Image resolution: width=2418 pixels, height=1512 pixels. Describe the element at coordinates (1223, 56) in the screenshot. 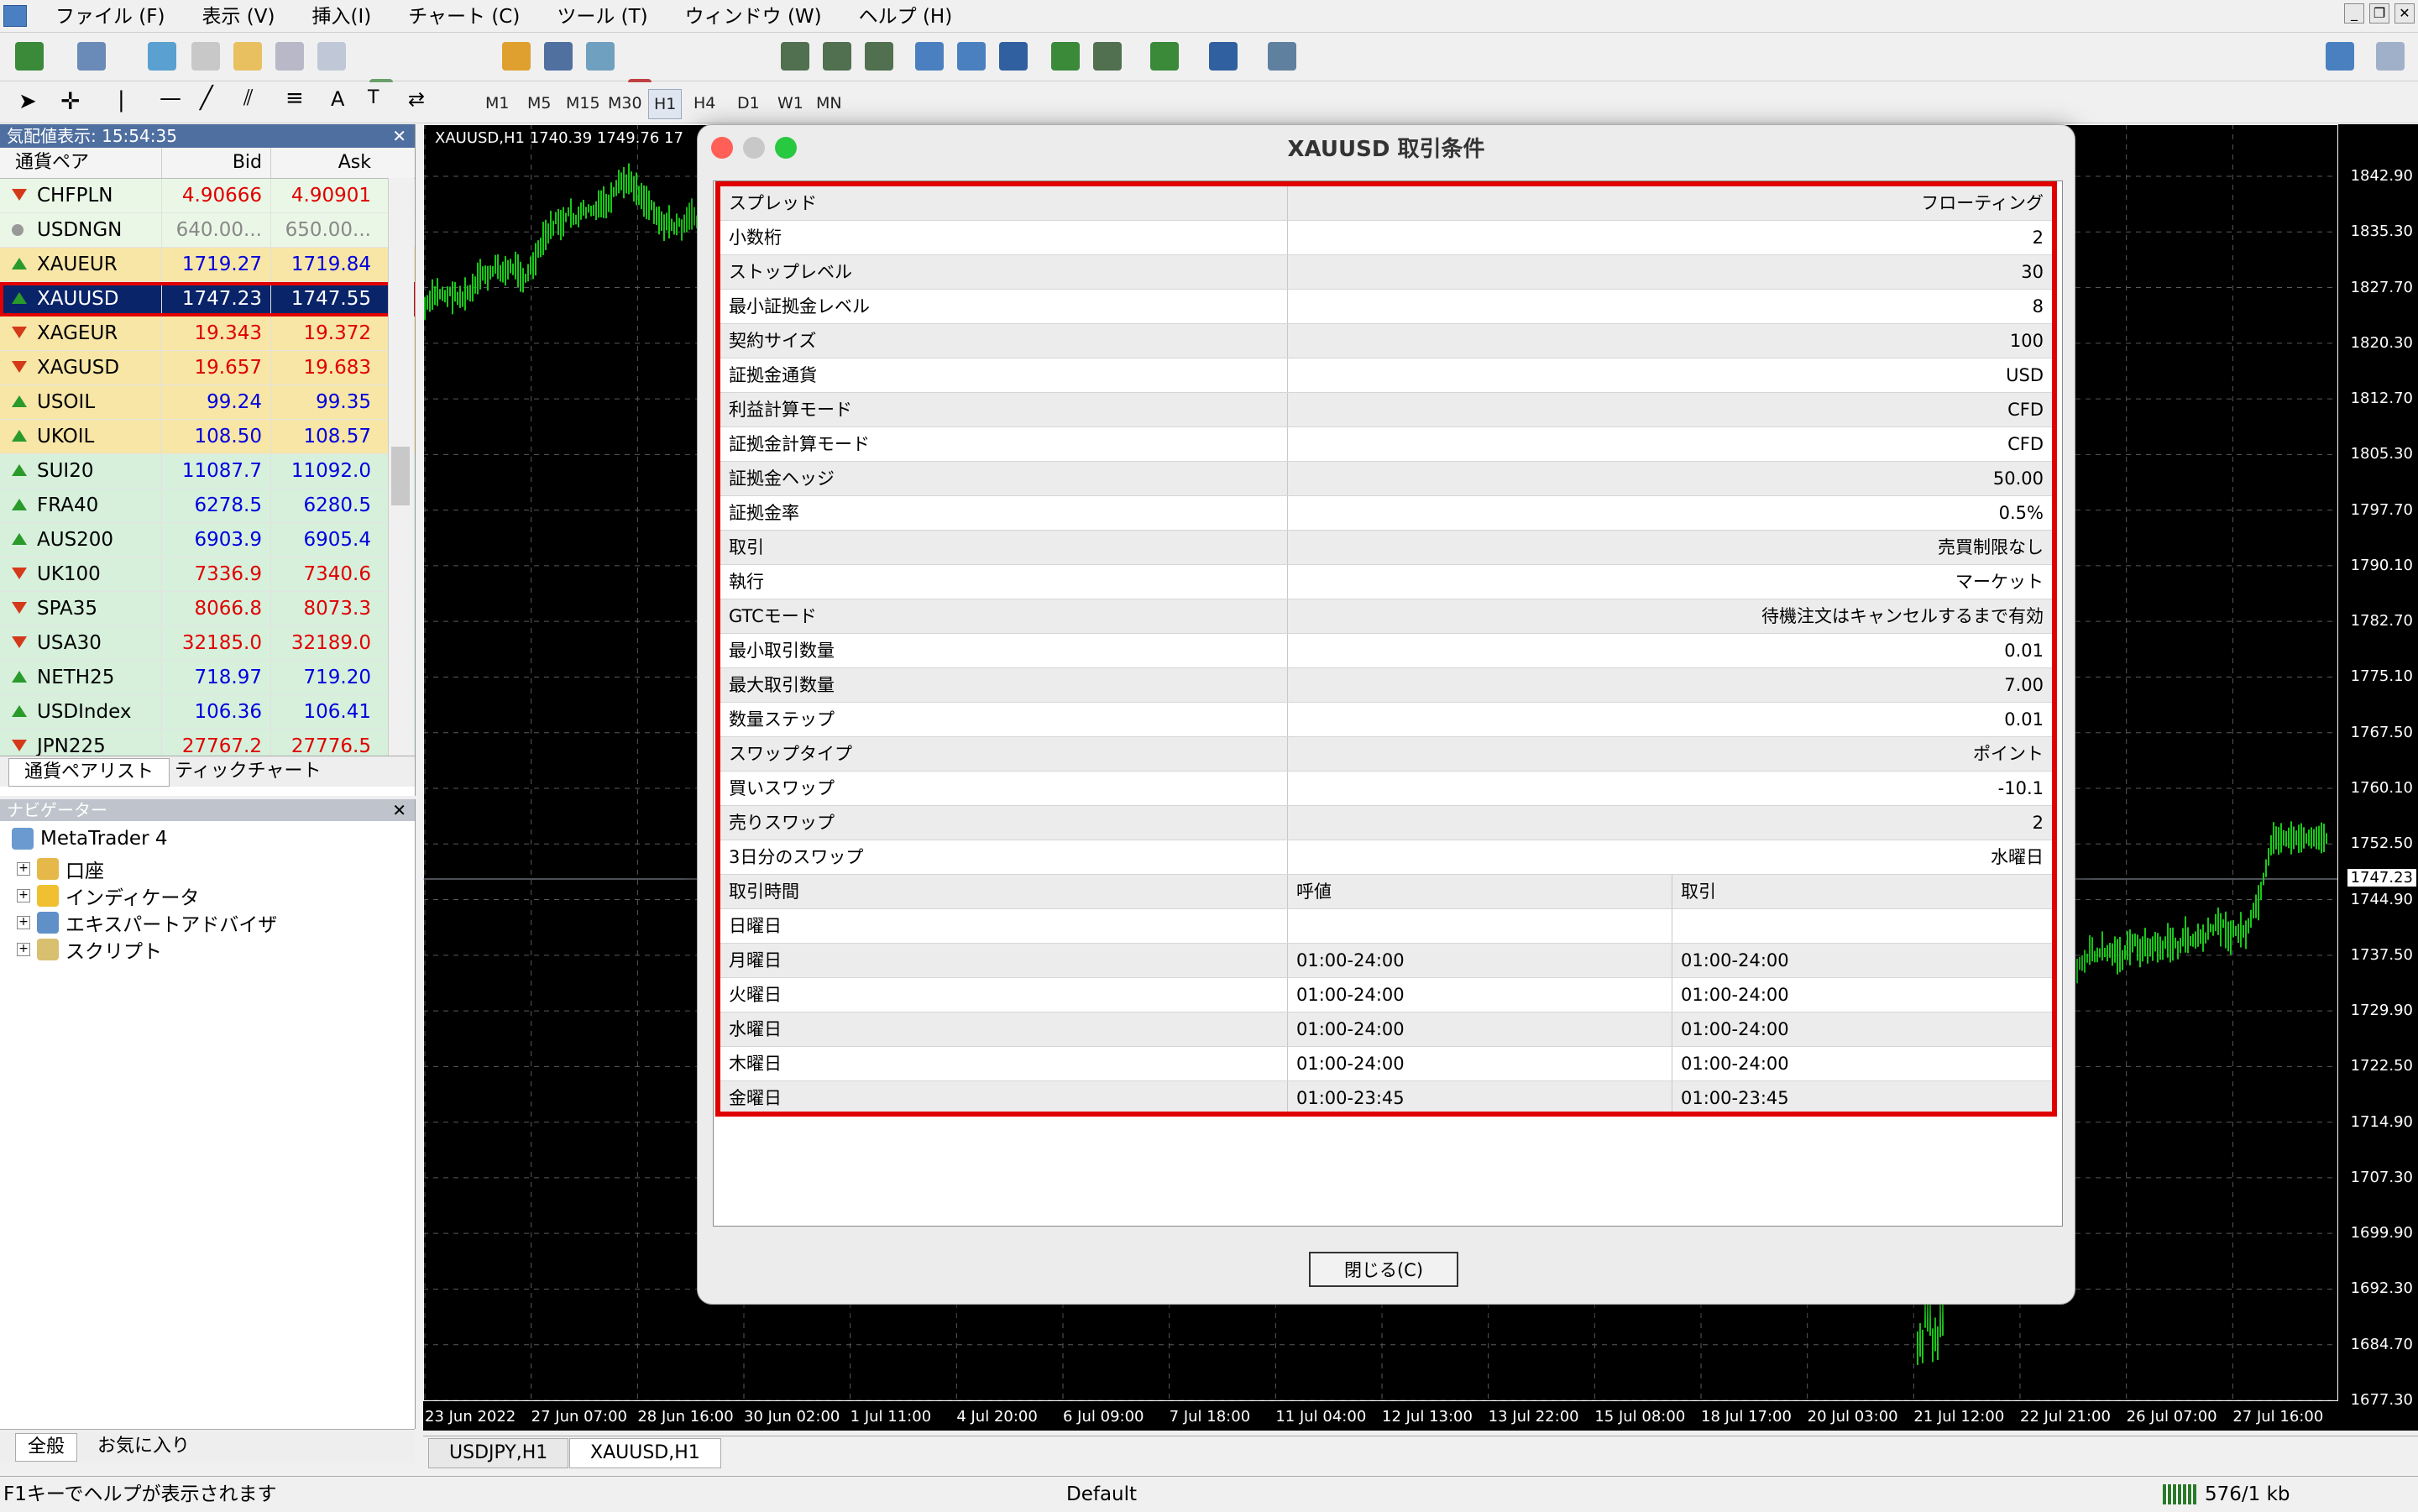

I see `periods-icon` at that location.